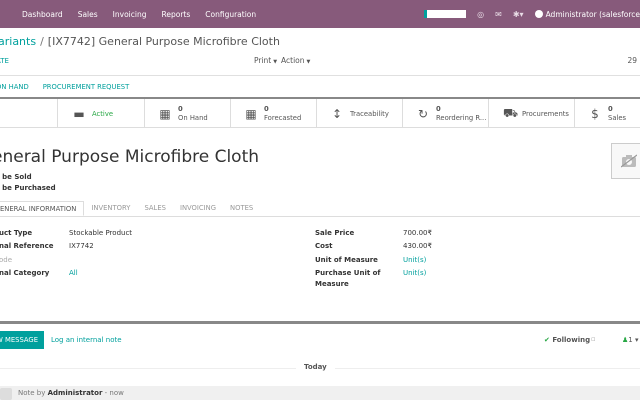  Describe the element at coordinates (511, 112) in the screenshot. I see `truck-icon: ⛟` at that location.